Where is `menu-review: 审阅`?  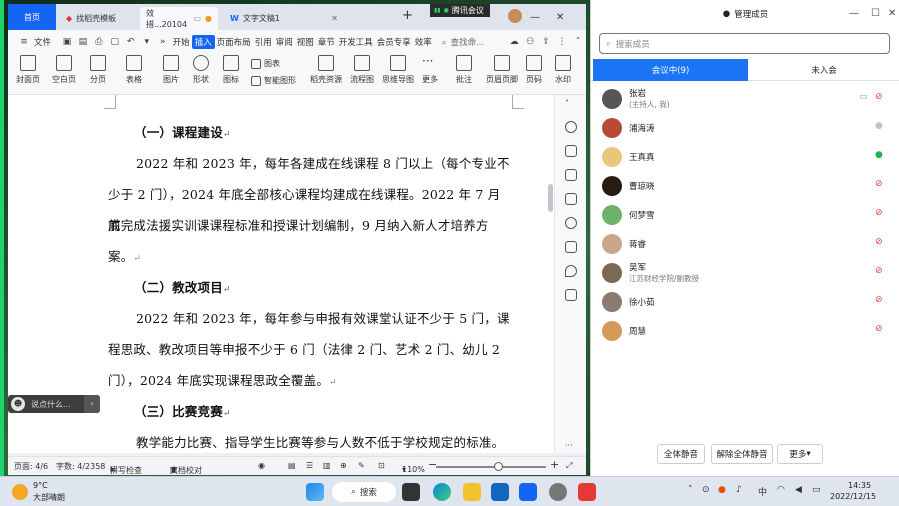 menu-review: 审阅 is located at coordinates (284, 42).